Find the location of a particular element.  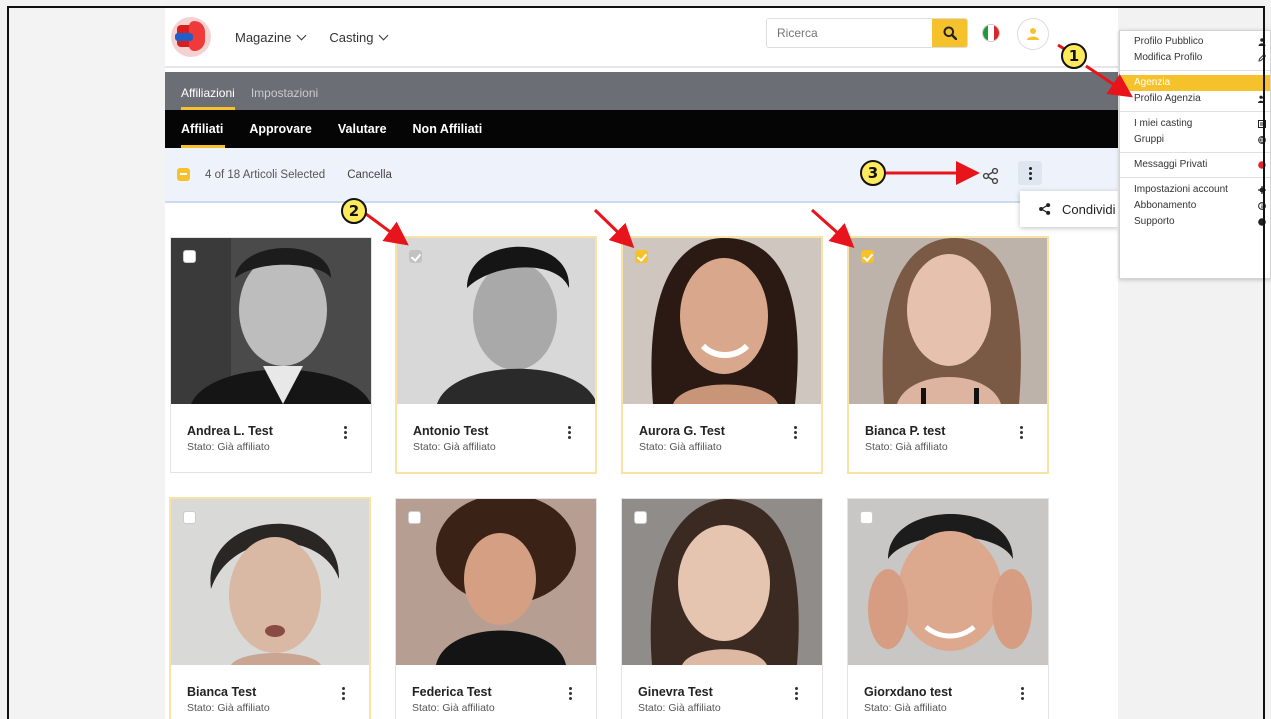

menu-label: Impostazioni account is located at coordinates (1181, 189).